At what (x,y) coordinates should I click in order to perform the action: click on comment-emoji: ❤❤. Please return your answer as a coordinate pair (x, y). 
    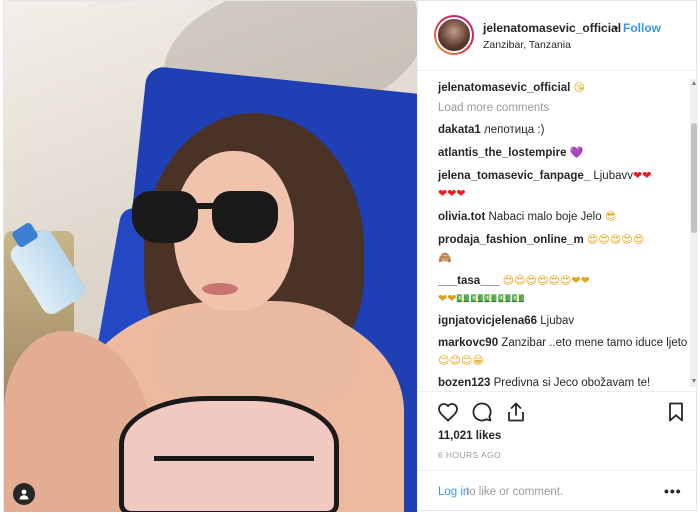
    Looking at the image, I should click on (642, 175).